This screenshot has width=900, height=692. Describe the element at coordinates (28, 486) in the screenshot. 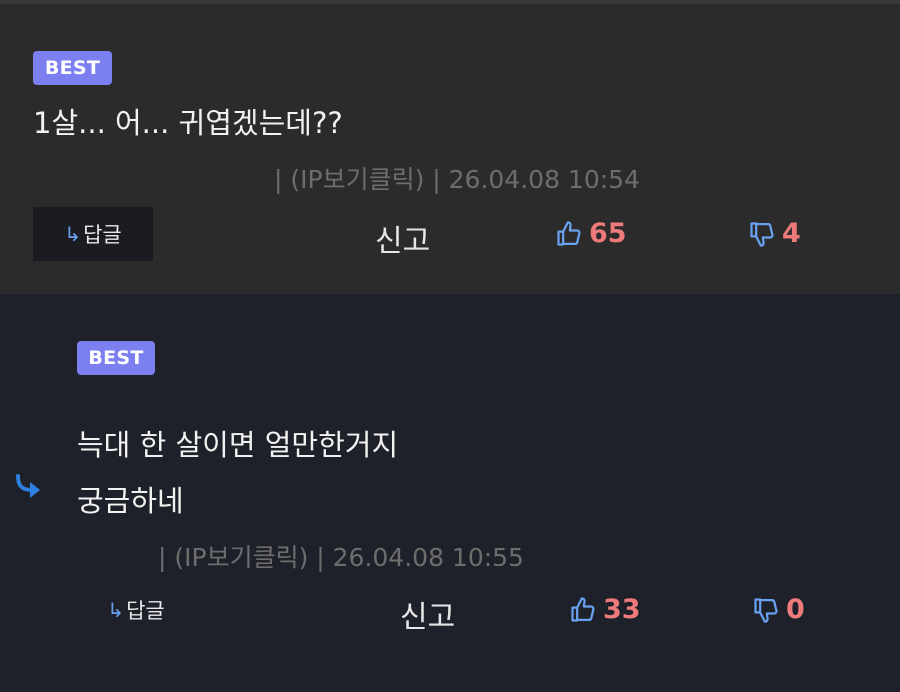

I see `nested-reply-arrow-icon` at that location.